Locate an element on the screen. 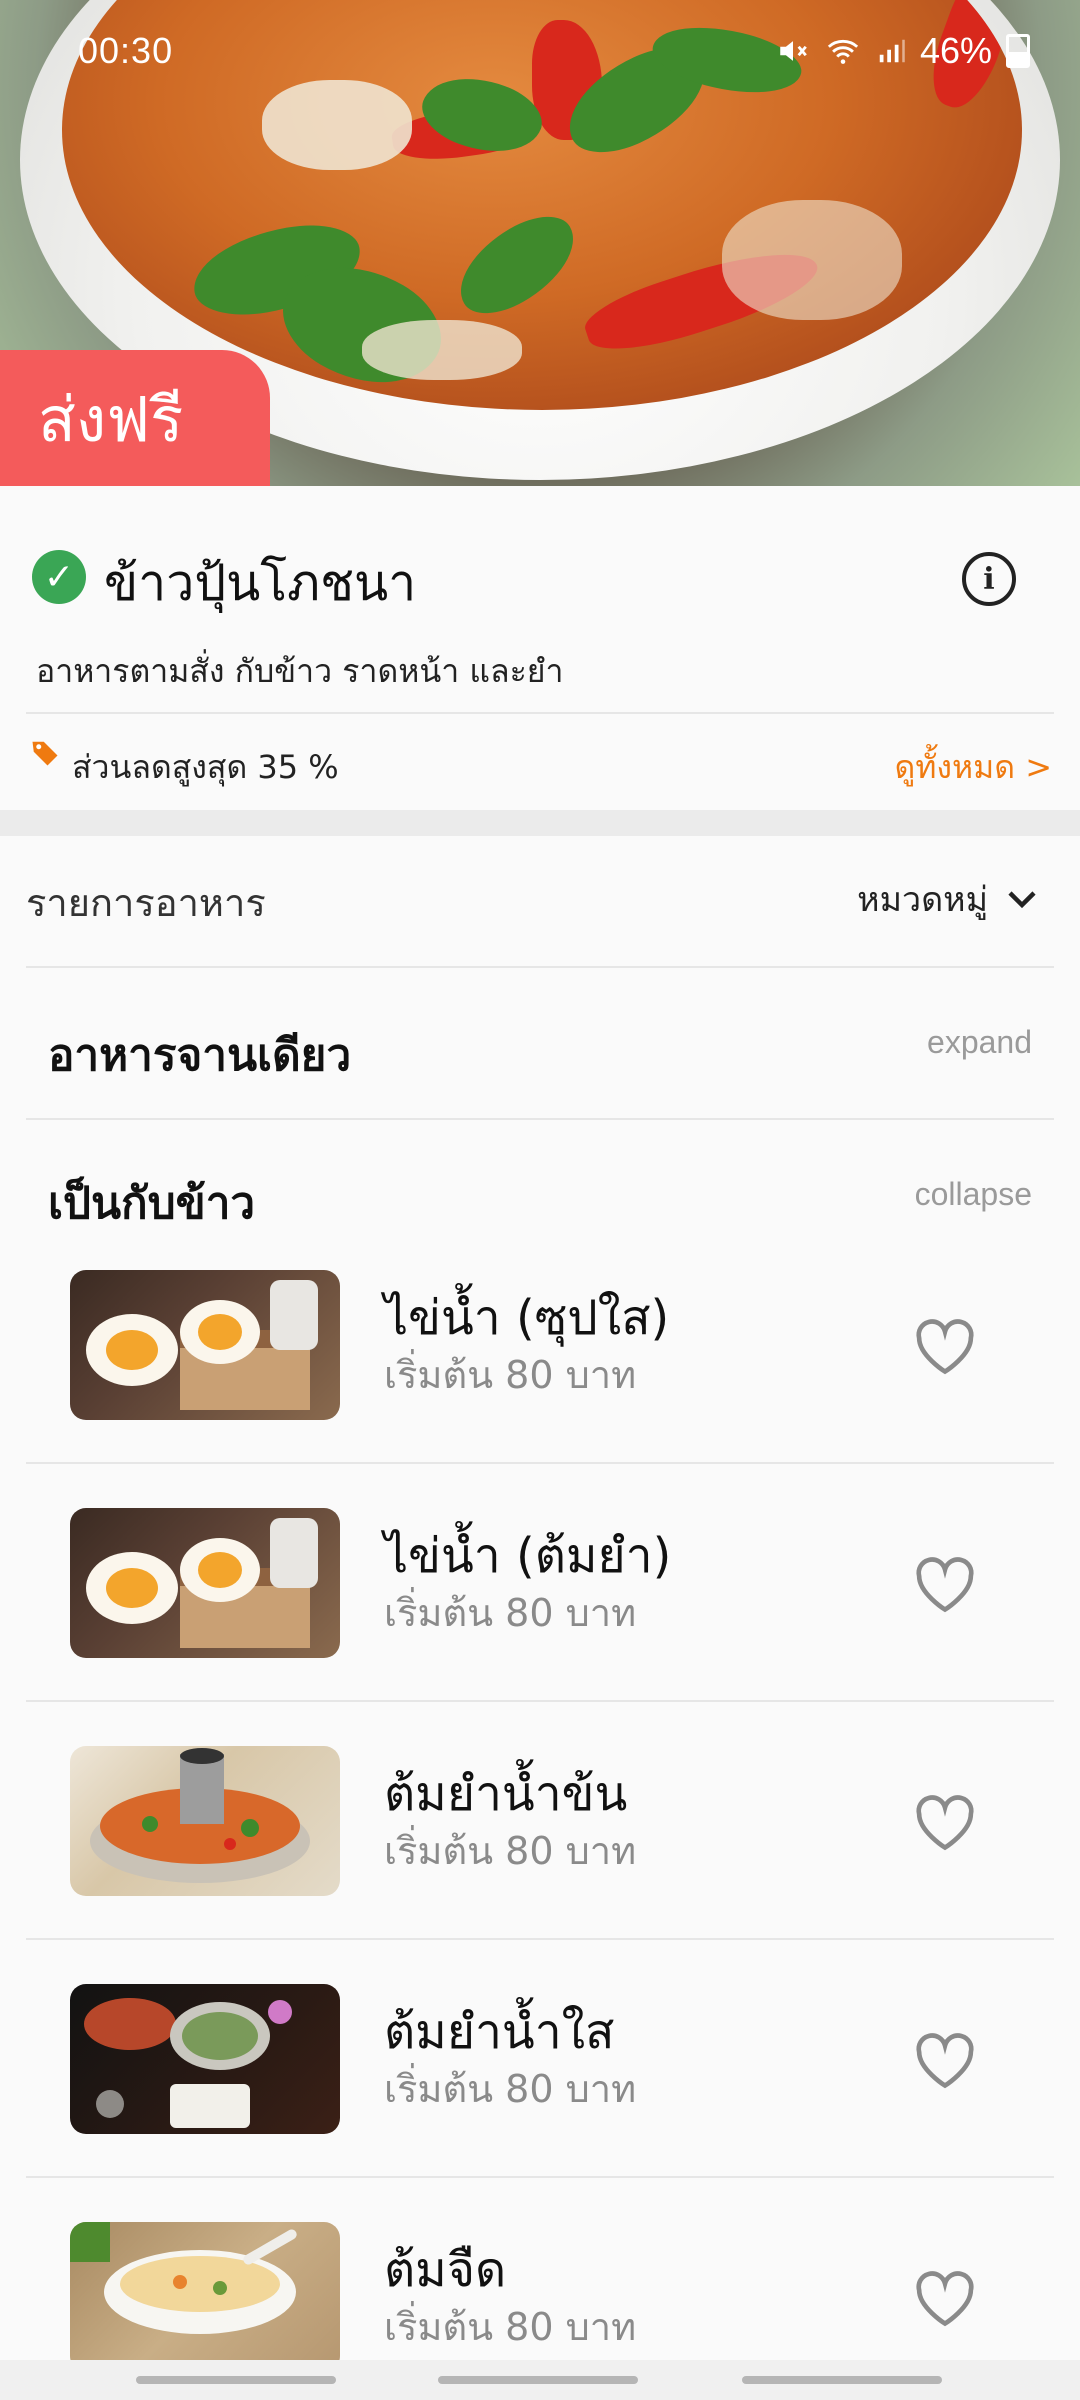 Image resolution: width=1080 pixels, height=2400 pixels. section-title-with-rice: เป็นกับข้าว is located at coordinates (151, 1203).